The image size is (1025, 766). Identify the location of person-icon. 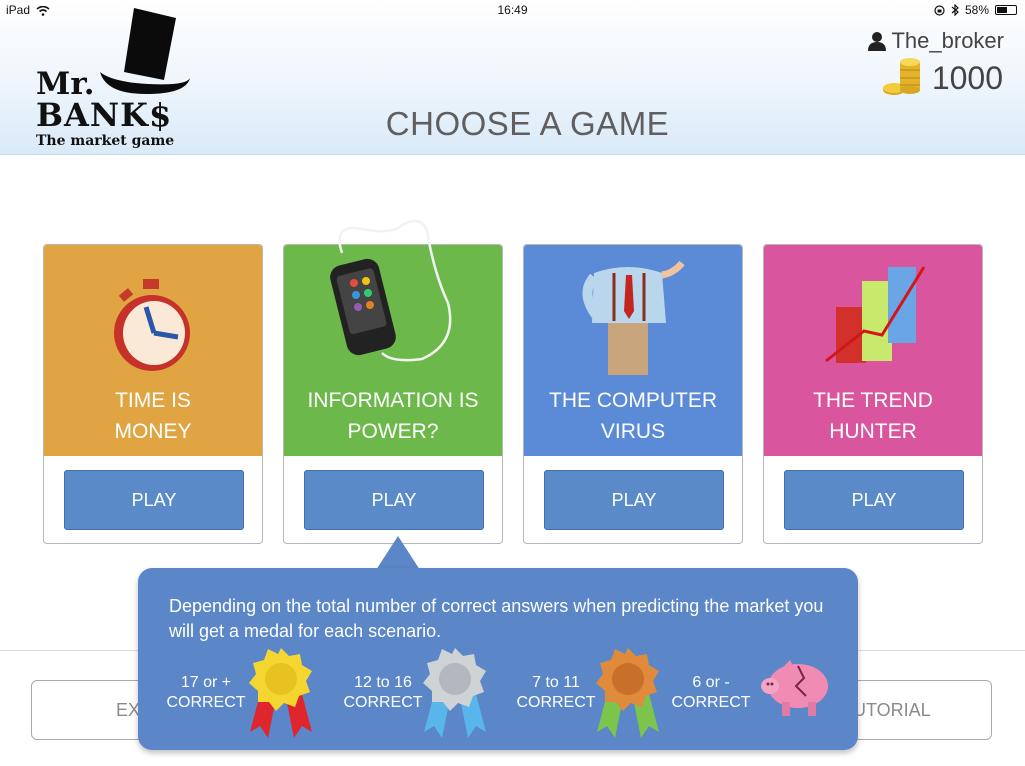
(877, 41).